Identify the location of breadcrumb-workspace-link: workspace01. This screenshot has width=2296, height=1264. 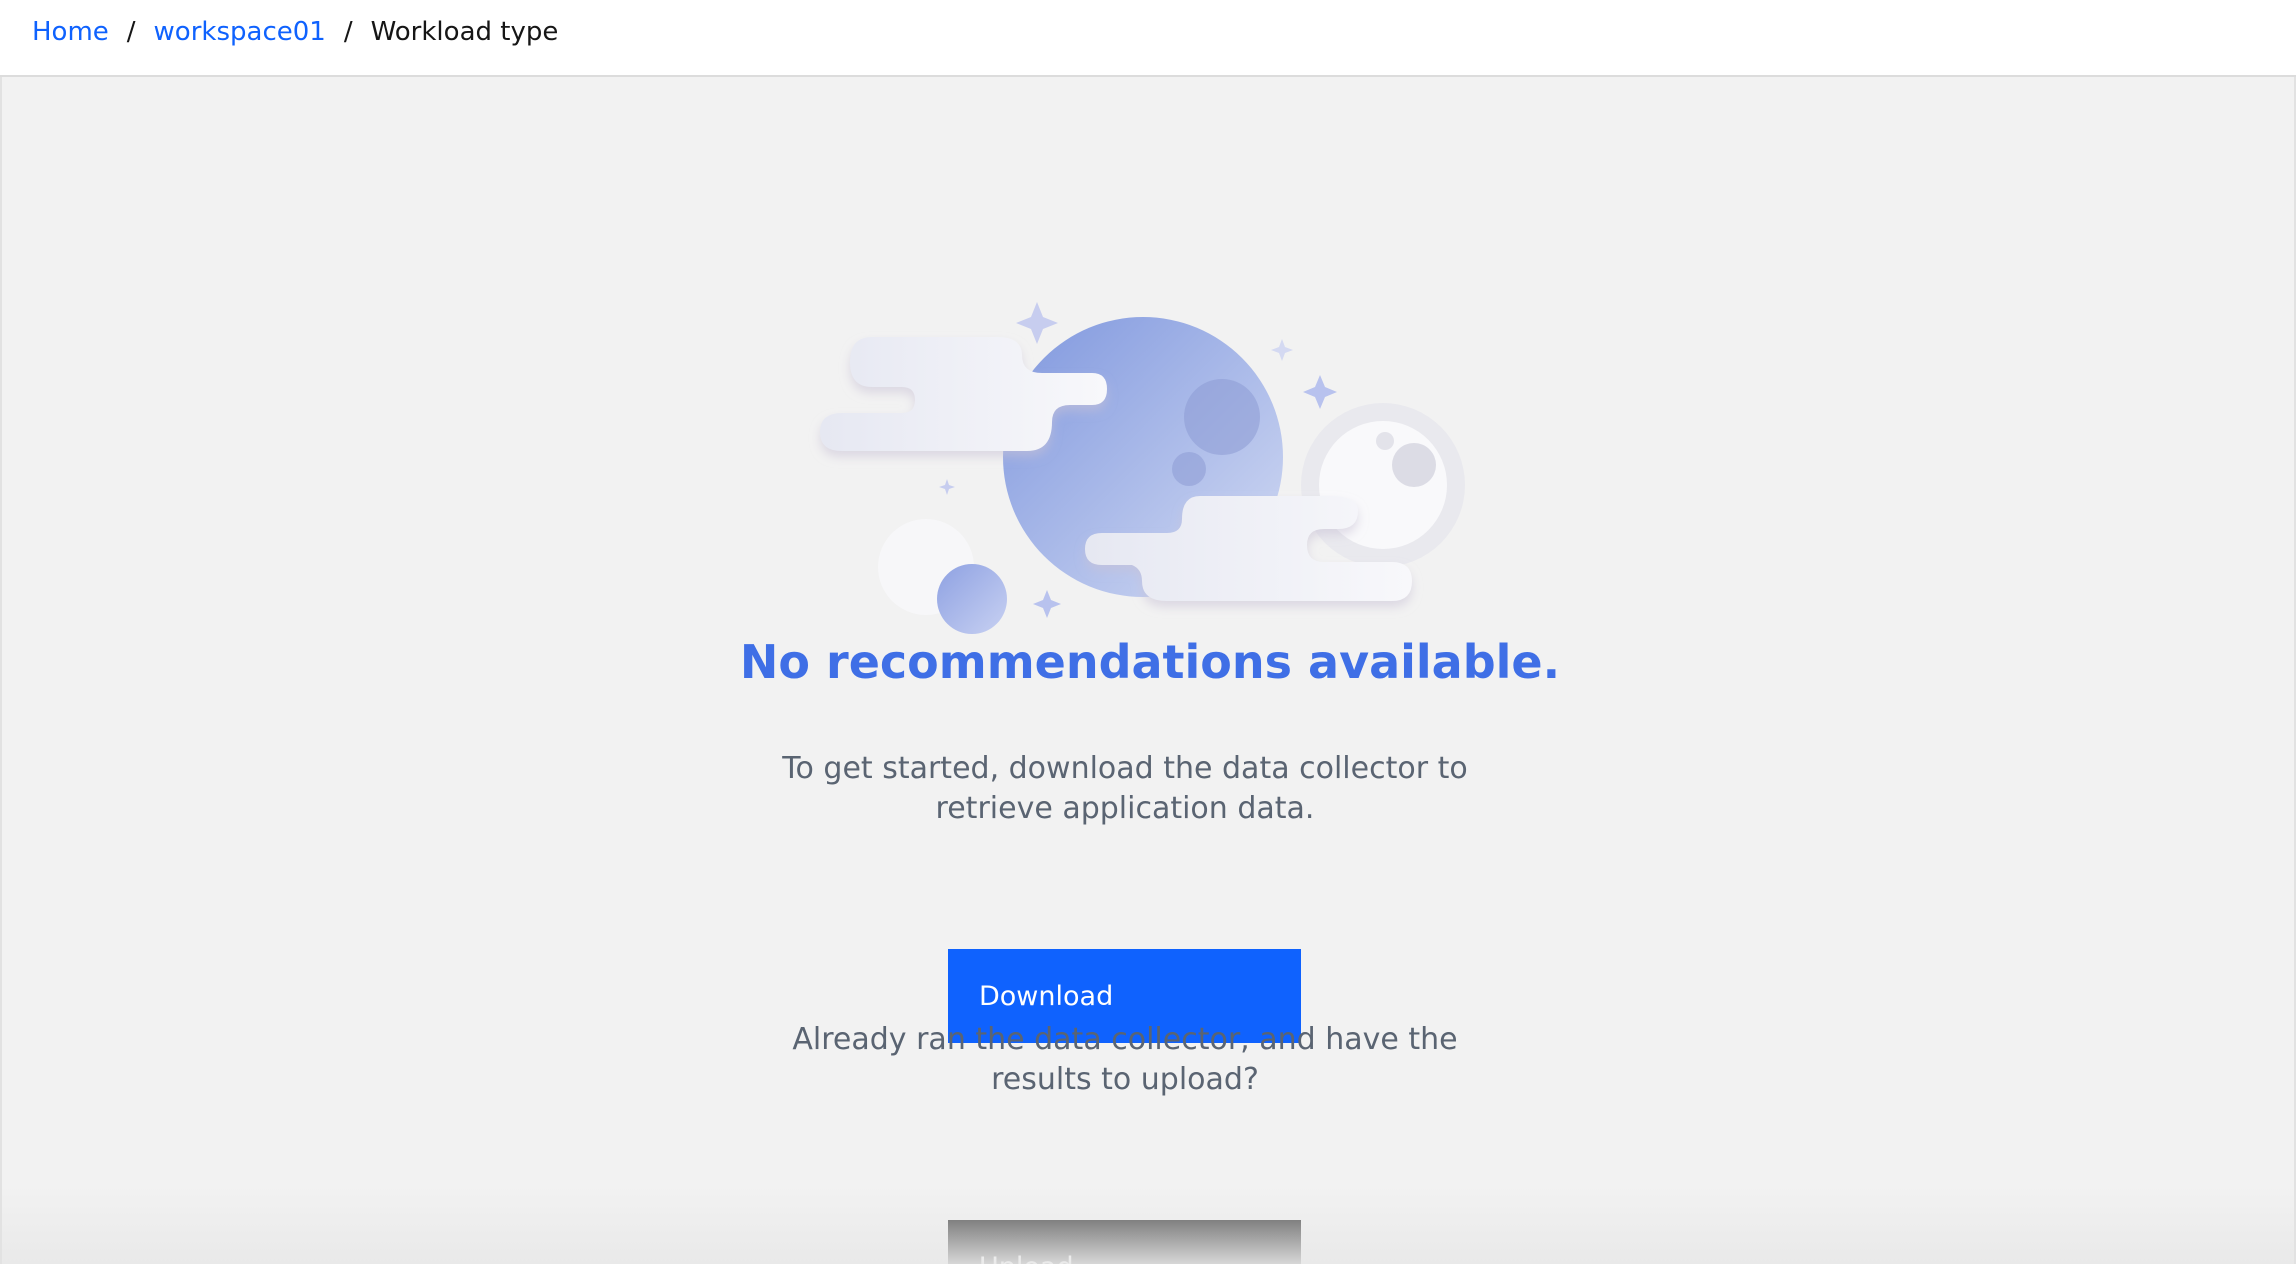
(240, 32).